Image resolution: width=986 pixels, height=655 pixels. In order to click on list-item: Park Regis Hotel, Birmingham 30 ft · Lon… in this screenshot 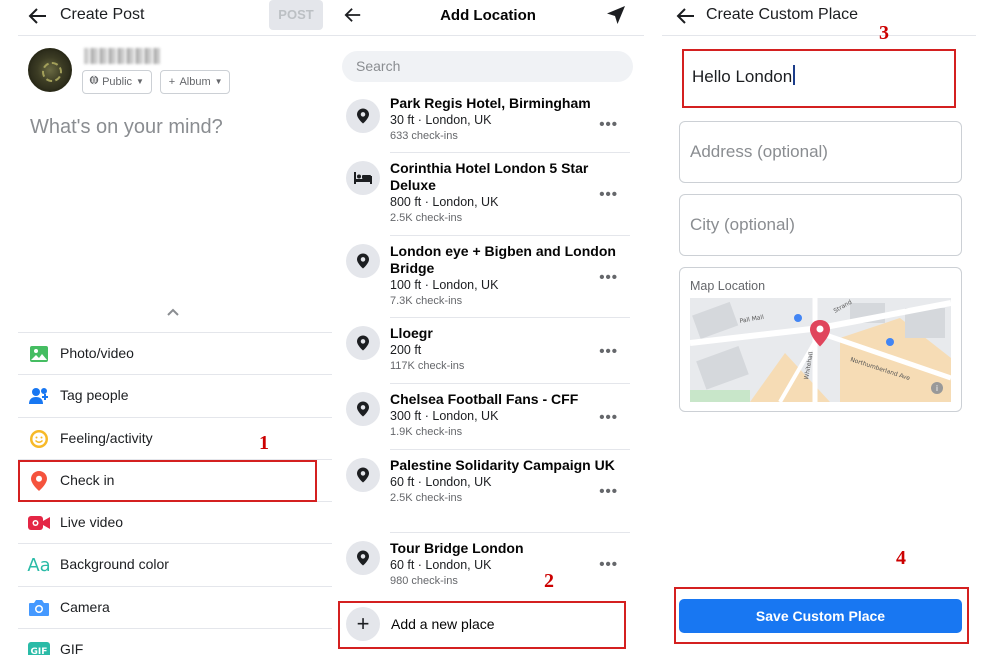, I will do `click(488, 124)`.